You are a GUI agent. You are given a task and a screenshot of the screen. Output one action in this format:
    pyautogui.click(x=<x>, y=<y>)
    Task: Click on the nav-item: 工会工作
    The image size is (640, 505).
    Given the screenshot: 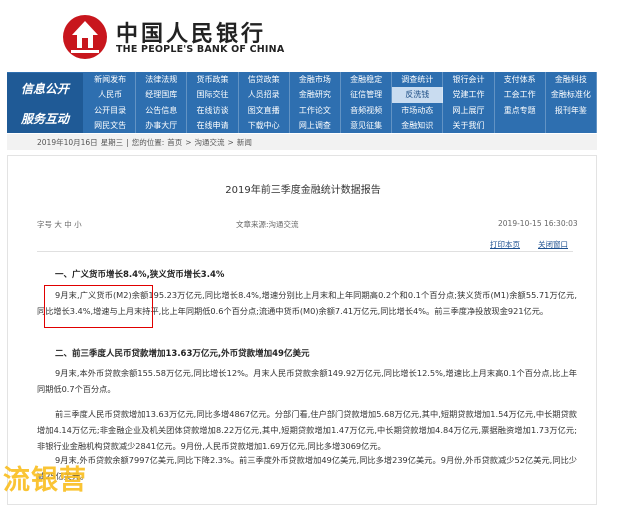 What is the action you would take?
    pyautogui.click(x=520, y=95)
    